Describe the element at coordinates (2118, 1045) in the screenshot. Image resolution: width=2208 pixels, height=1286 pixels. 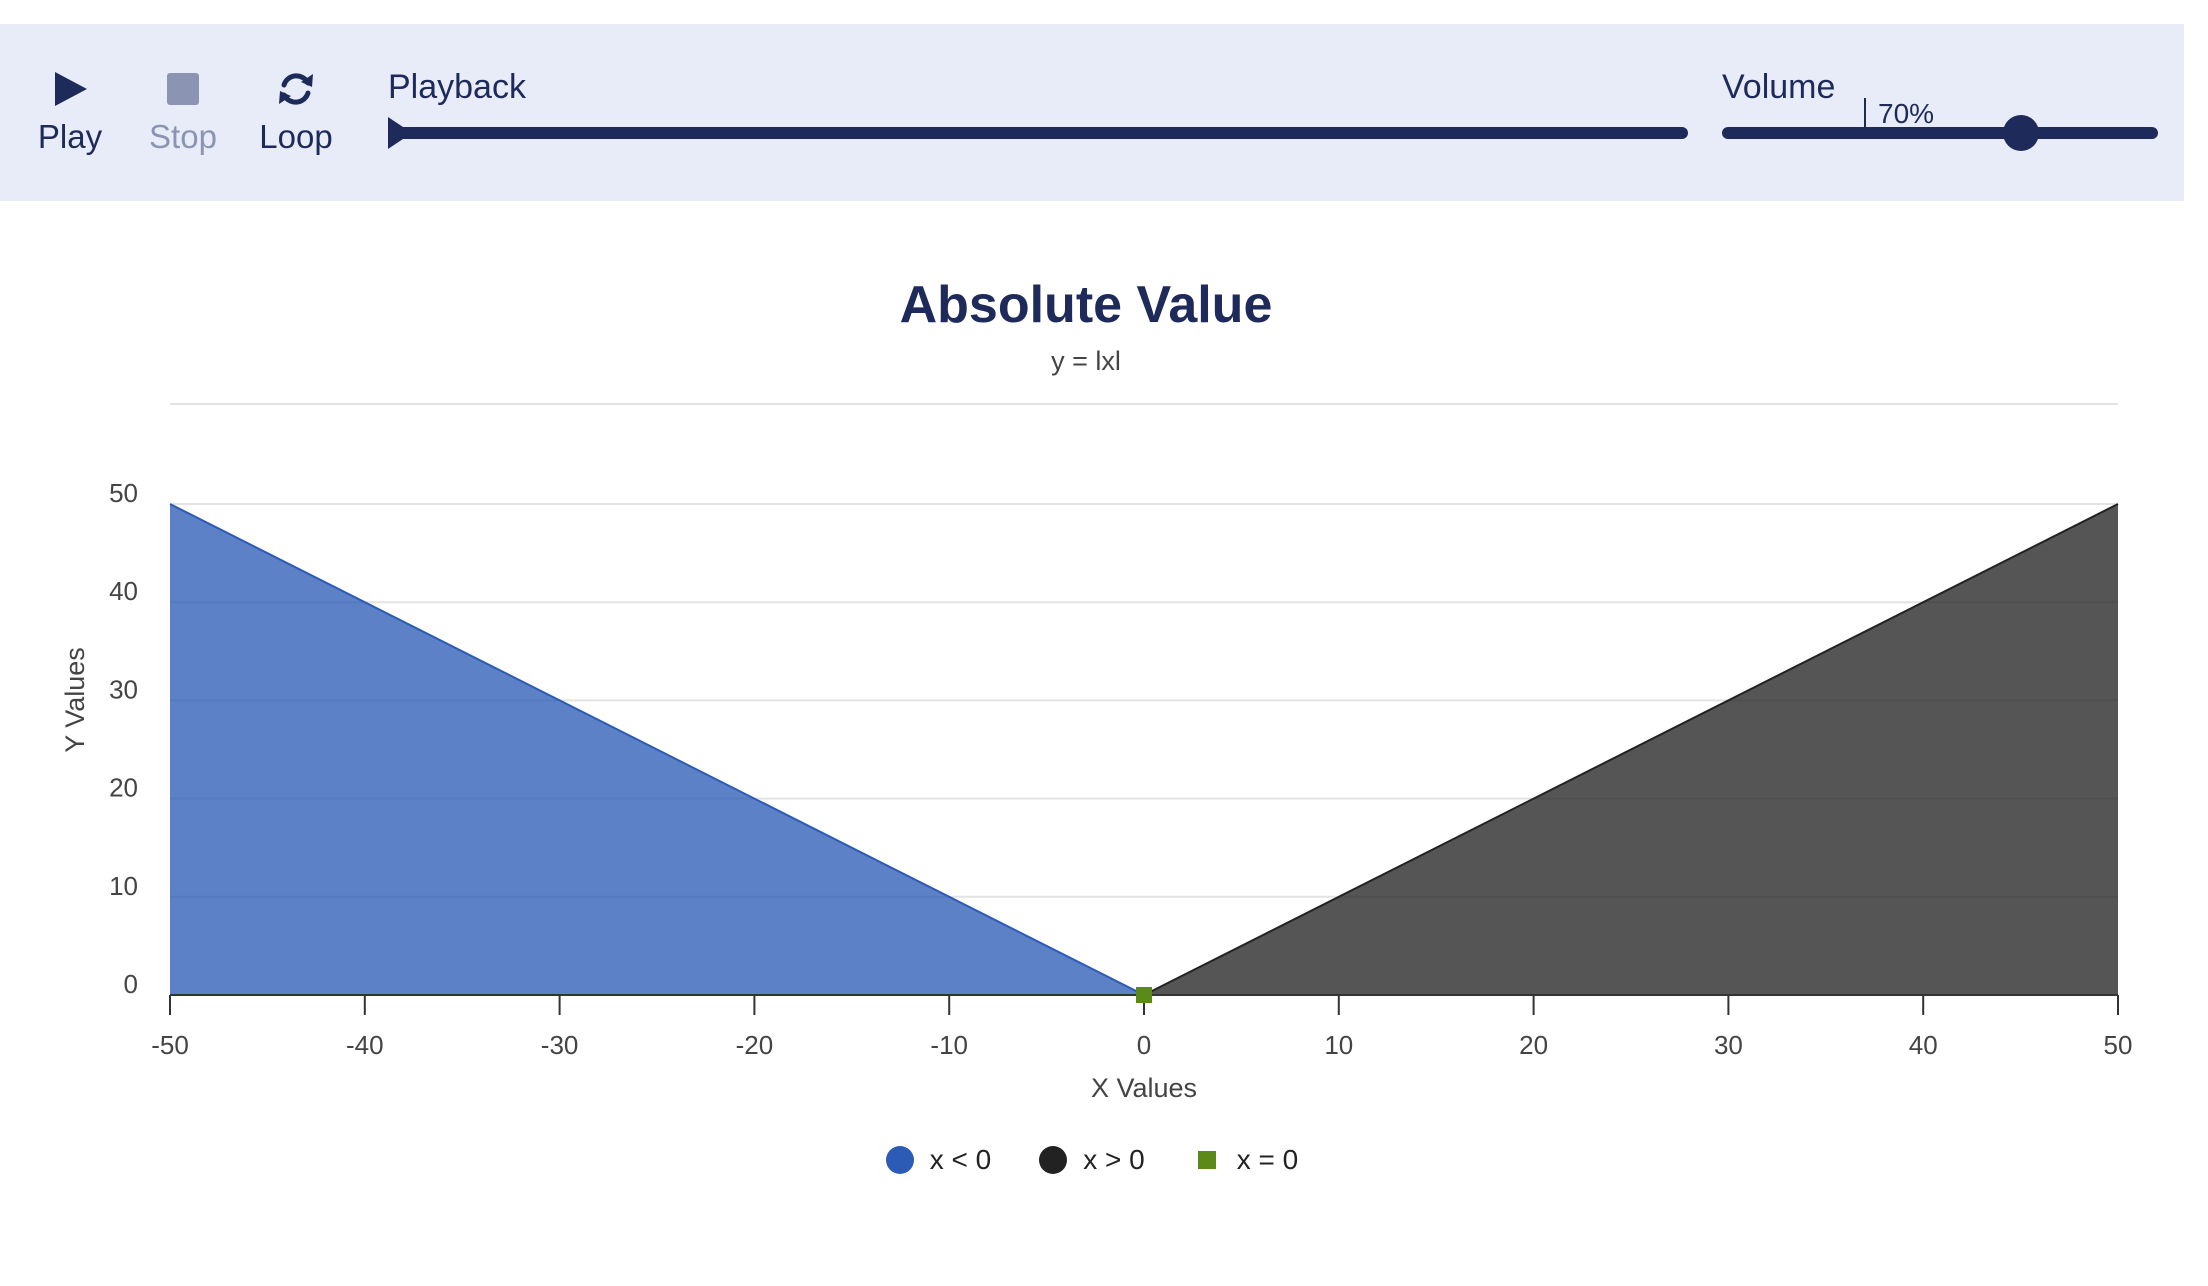
I see `x-tick-label: 50` at that location.